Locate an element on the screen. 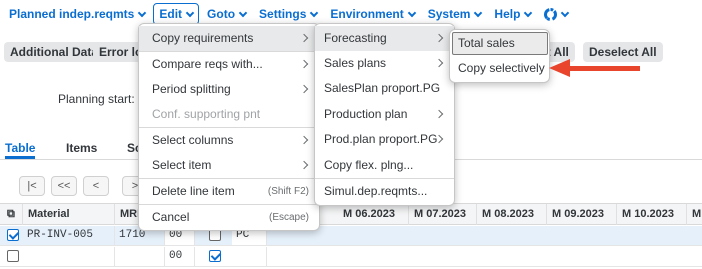 The image size is (702, 269). menu-edit: Edit is located at coordinates (176, 14).